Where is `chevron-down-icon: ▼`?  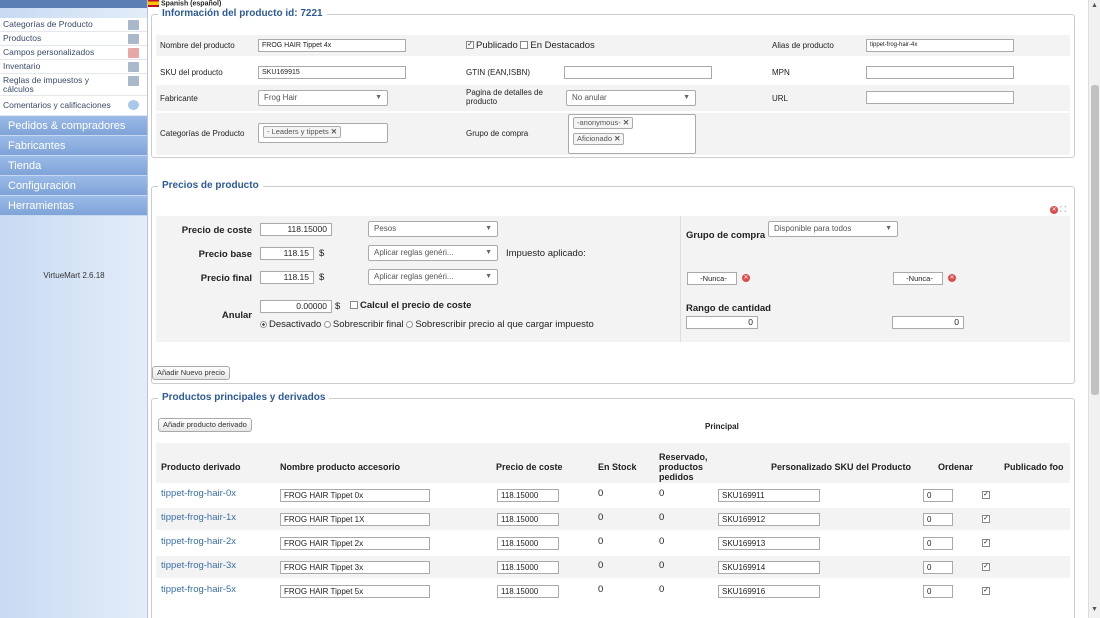
chevron-down-icon: ▼ is located at coordinates (488, 252).